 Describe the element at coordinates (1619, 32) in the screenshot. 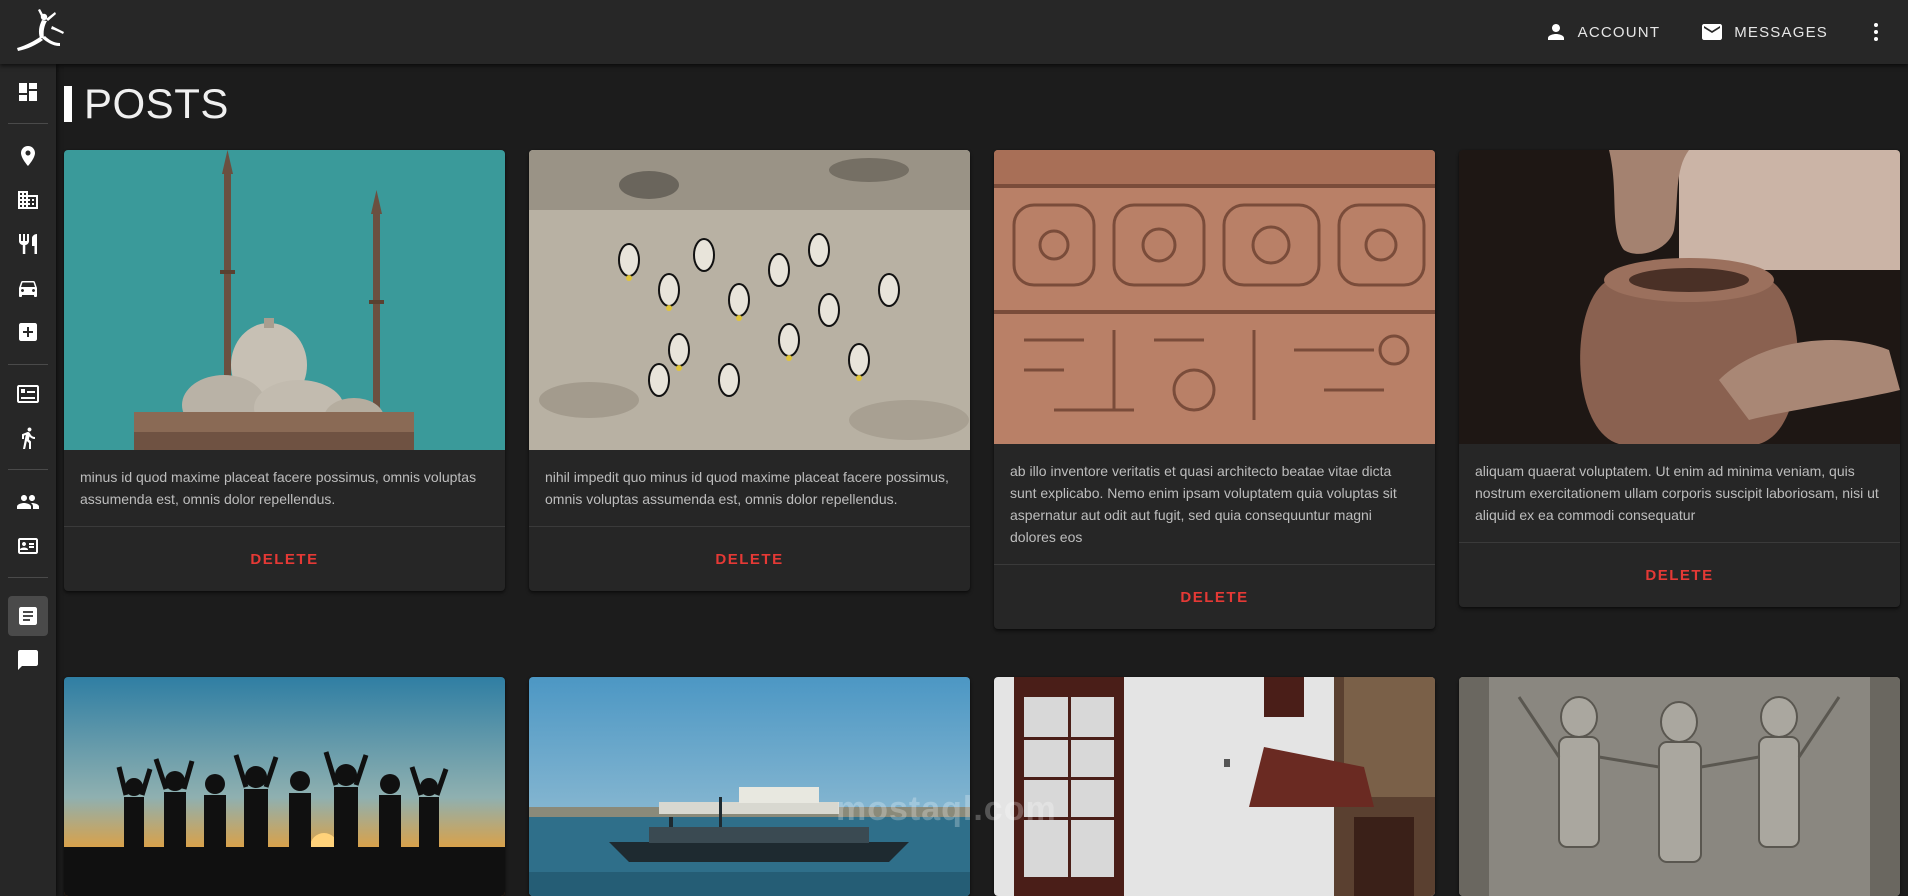

I see `account-label: ACCOUNT` at that location.